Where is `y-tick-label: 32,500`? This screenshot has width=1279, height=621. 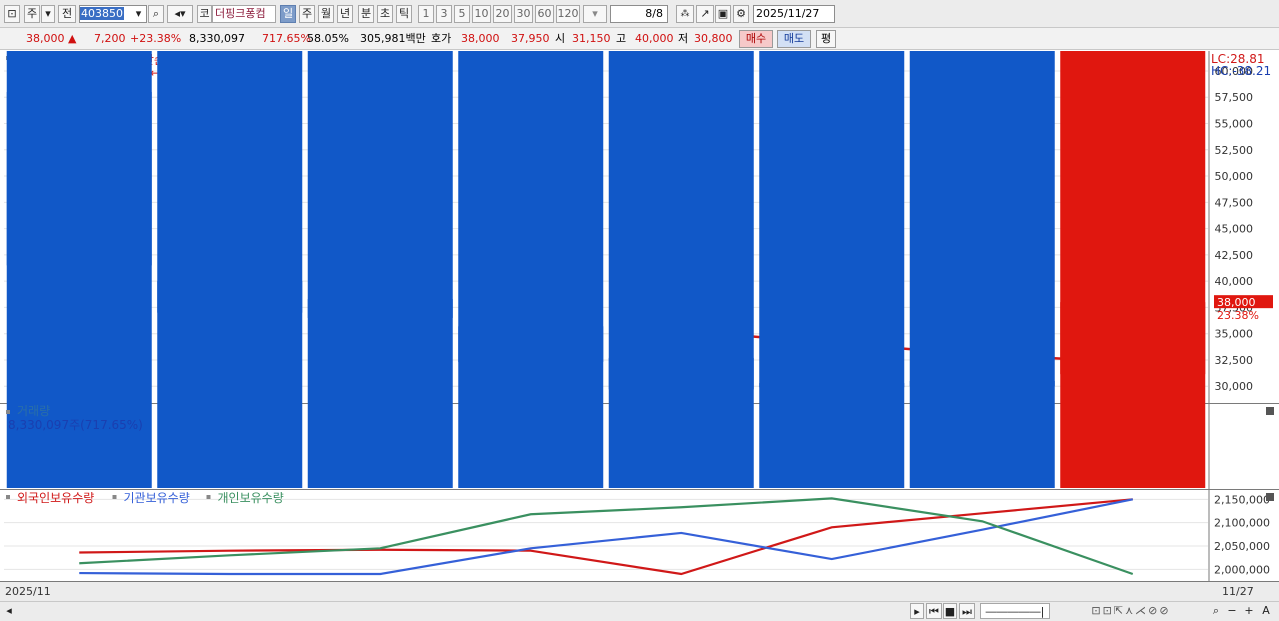 y-tick-label: 32,500 is located at coordinates (1234, 360).